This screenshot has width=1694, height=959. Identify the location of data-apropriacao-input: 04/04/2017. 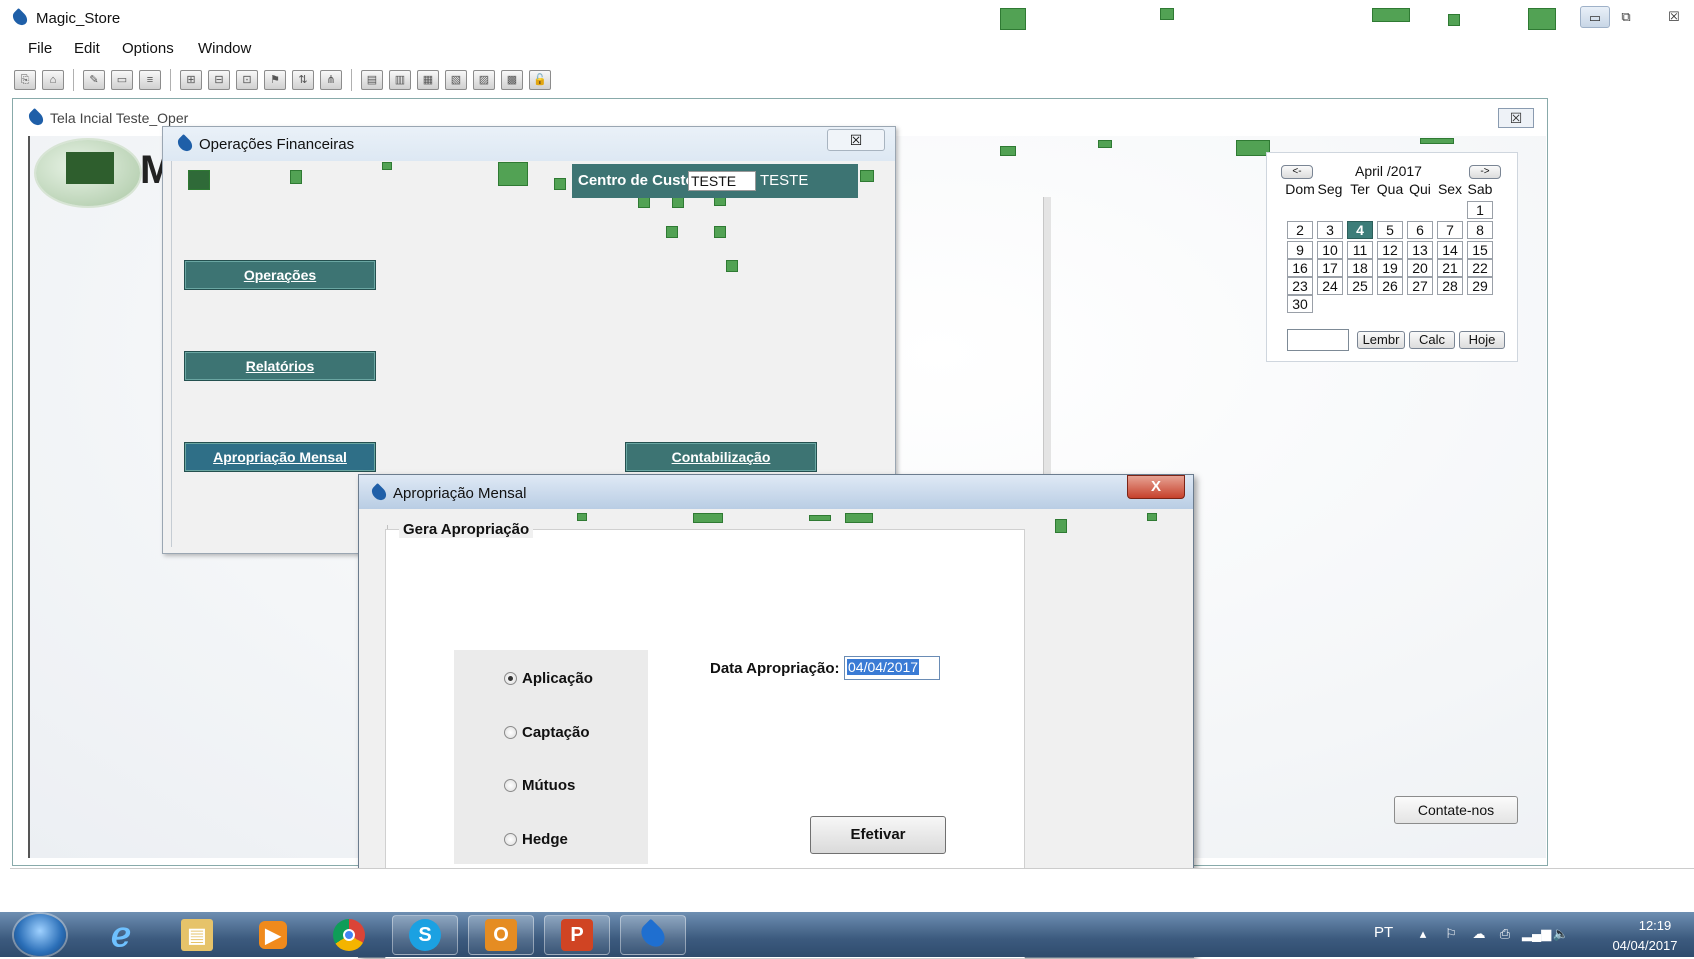
(892, 668).